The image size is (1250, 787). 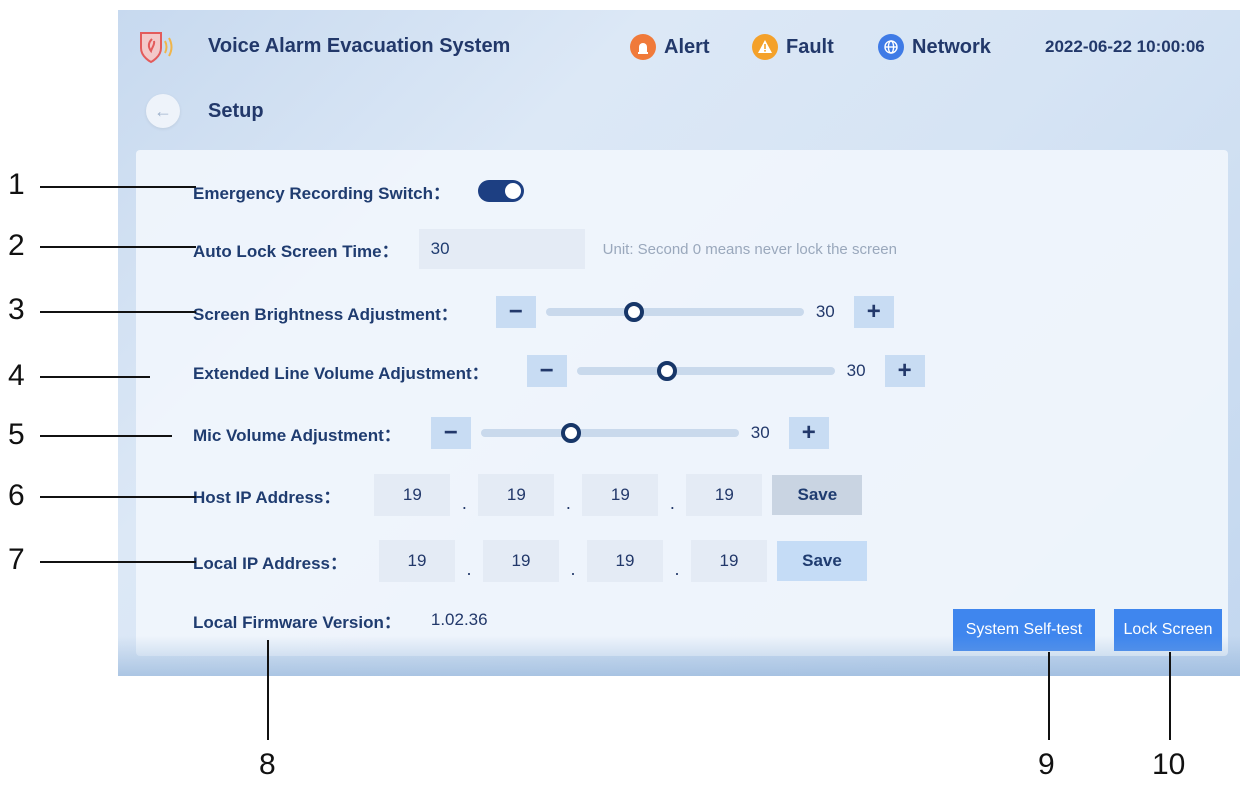 I want to click on callout-number: 1, so click(x=16, y=184).